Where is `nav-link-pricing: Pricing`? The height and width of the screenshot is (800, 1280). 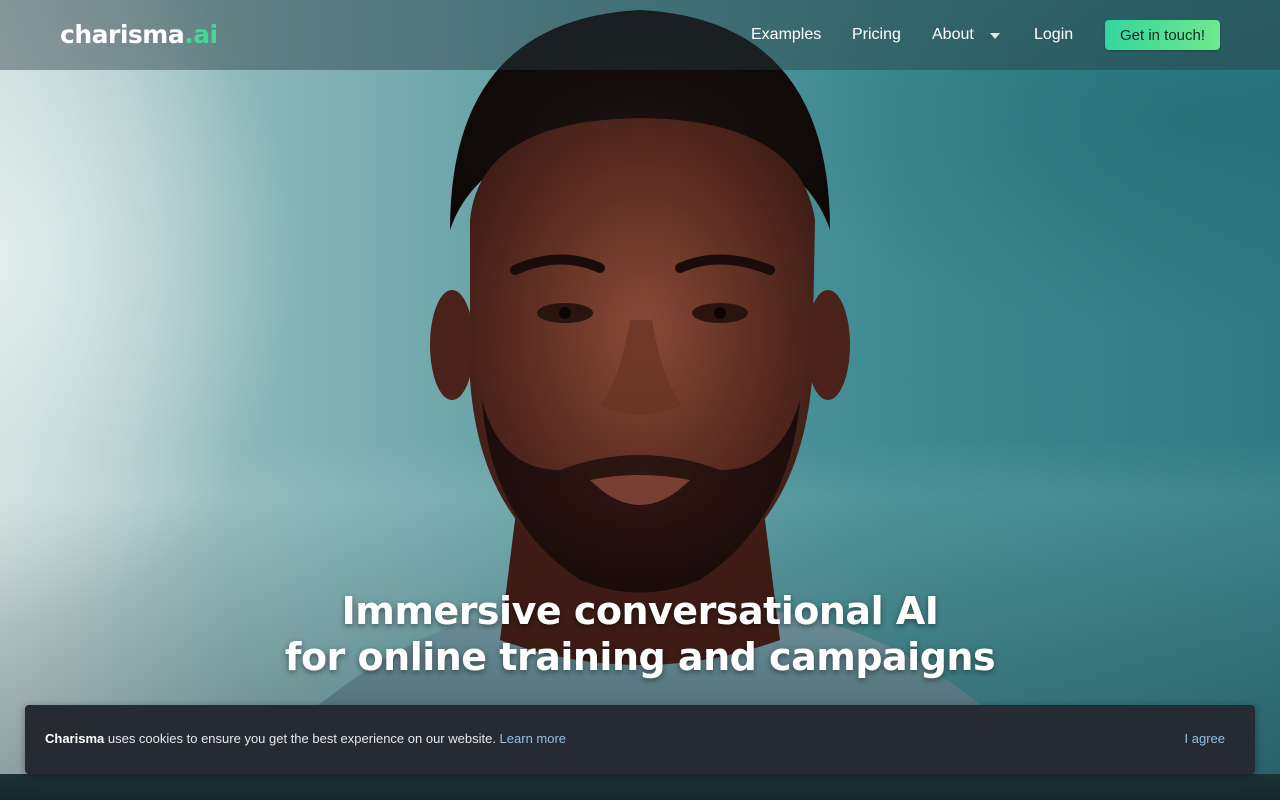 nav-link-pricing: Pricing is located at coordinates (876, 35).